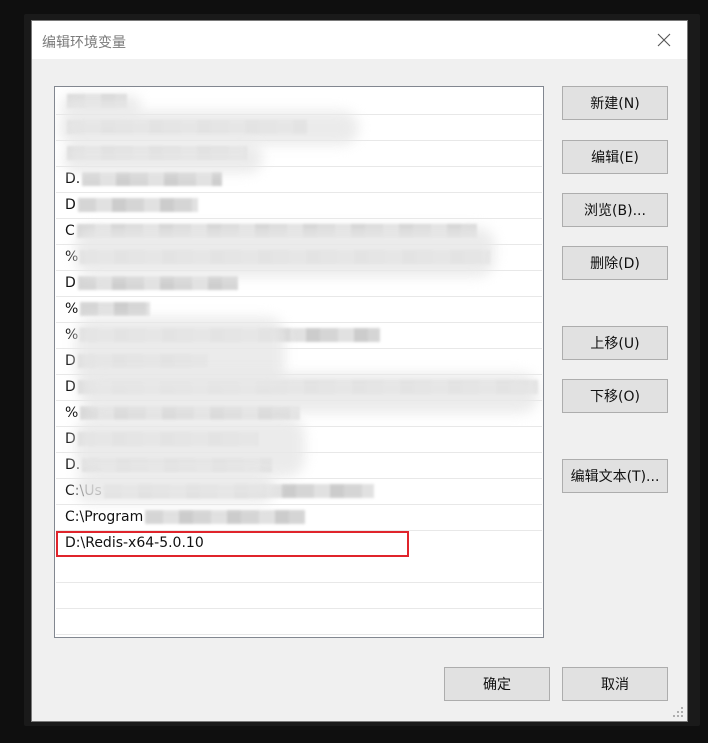  Describe the element at coordinates (497, 684) in the screenshot. I see `ok-button: 确定` at that location.